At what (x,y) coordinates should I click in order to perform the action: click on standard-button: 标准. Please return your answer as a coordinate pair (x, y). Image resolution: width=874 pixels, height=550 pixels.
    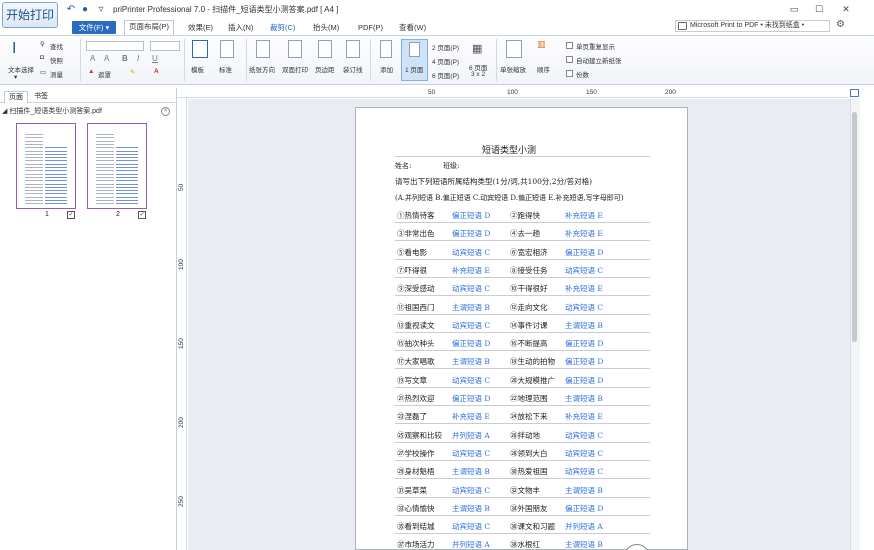
    Looking at the image, I should click on (225, 69).